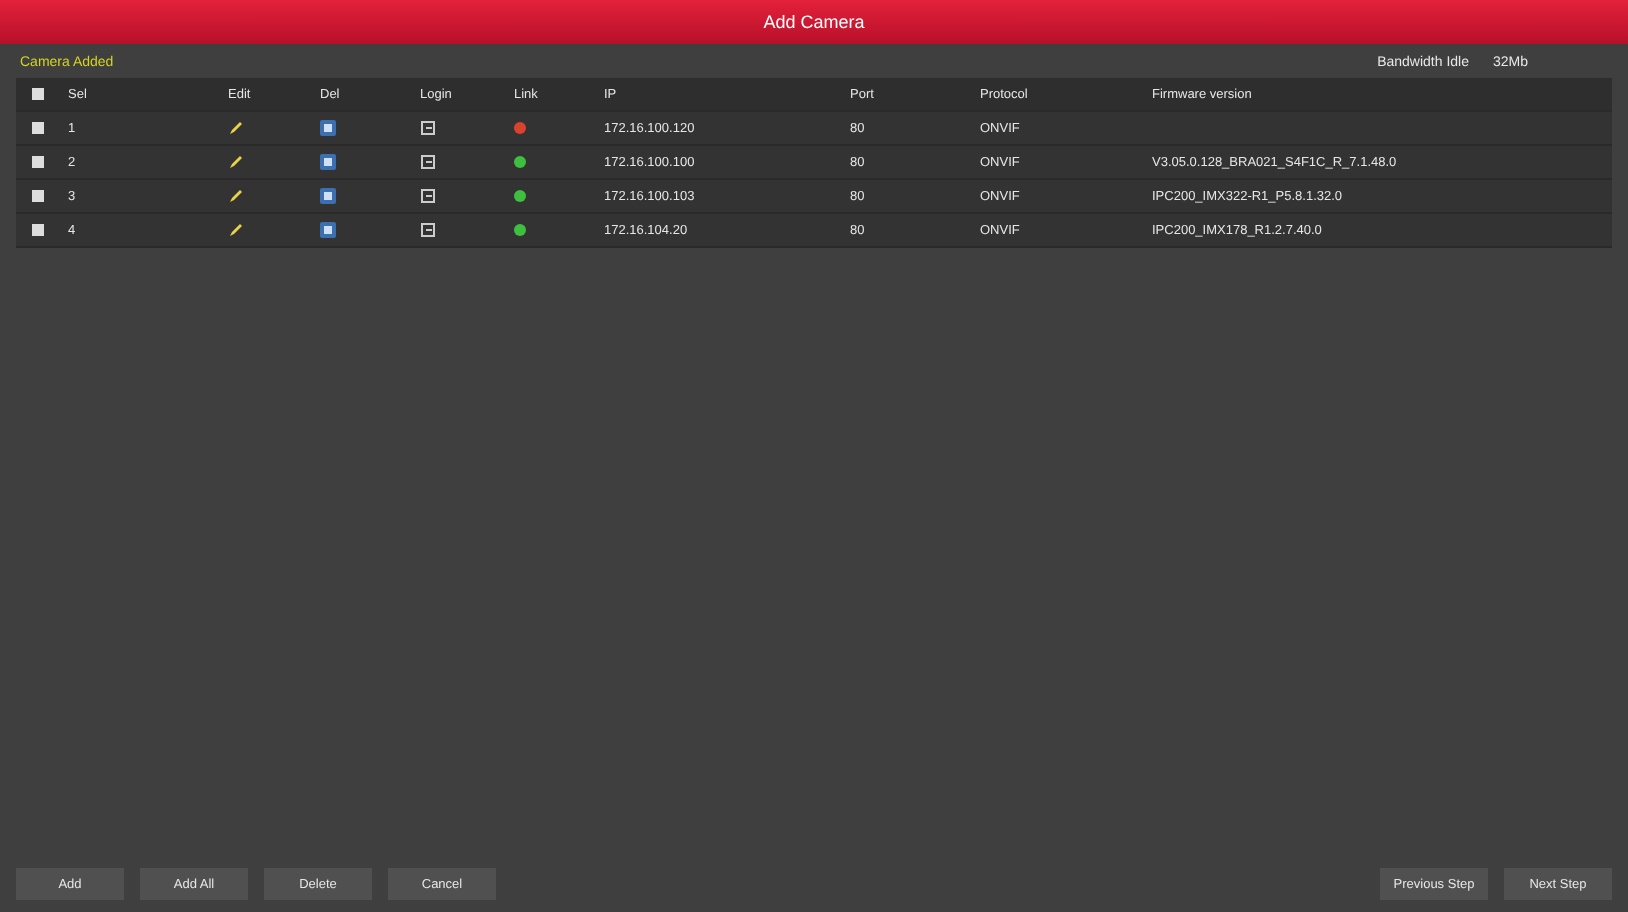 This screenshot has height=912, width=1628. Describe the element at coordinates (814, 22) in the screenshot. I see `window-title: Add Camera` at that location.